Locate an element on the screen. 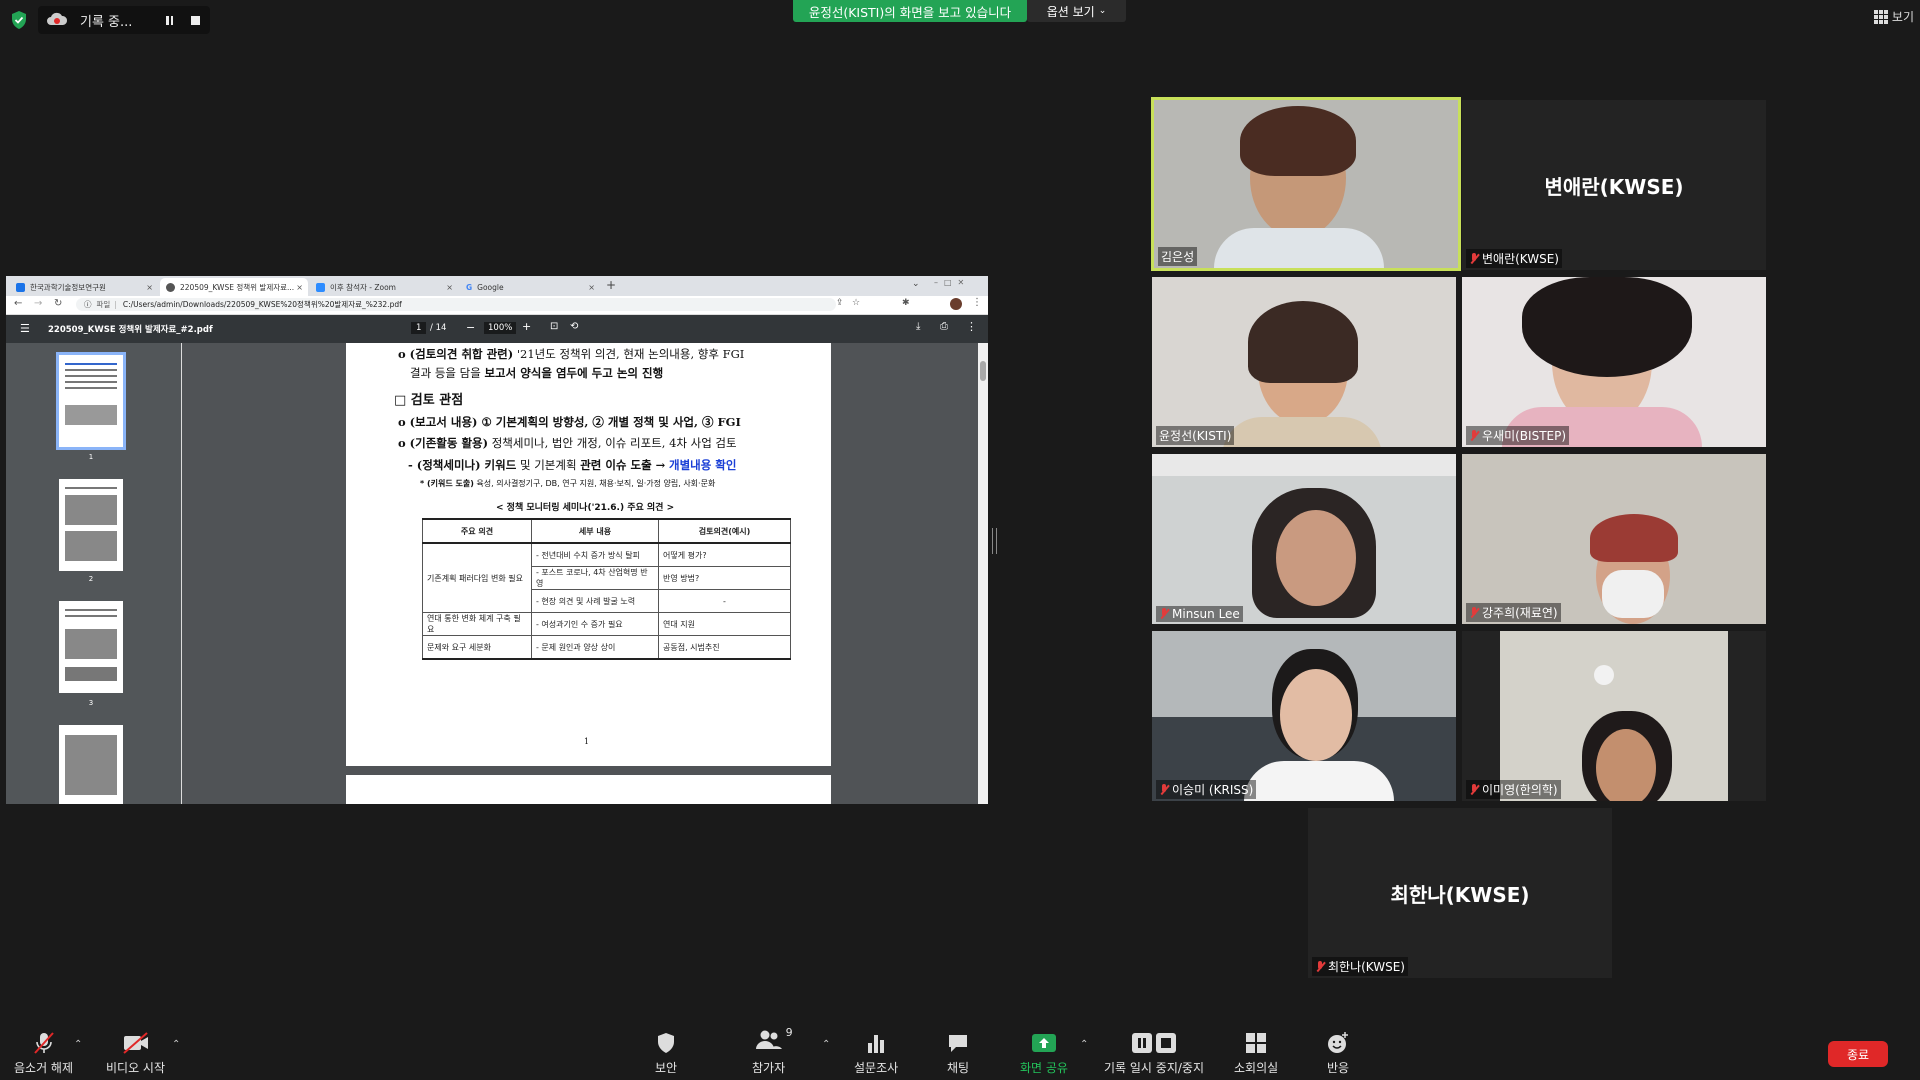 Image resolution: width=1920 pixels, height=1080 pixels. muted-mic-icon is located at coordinates (1474, 435).